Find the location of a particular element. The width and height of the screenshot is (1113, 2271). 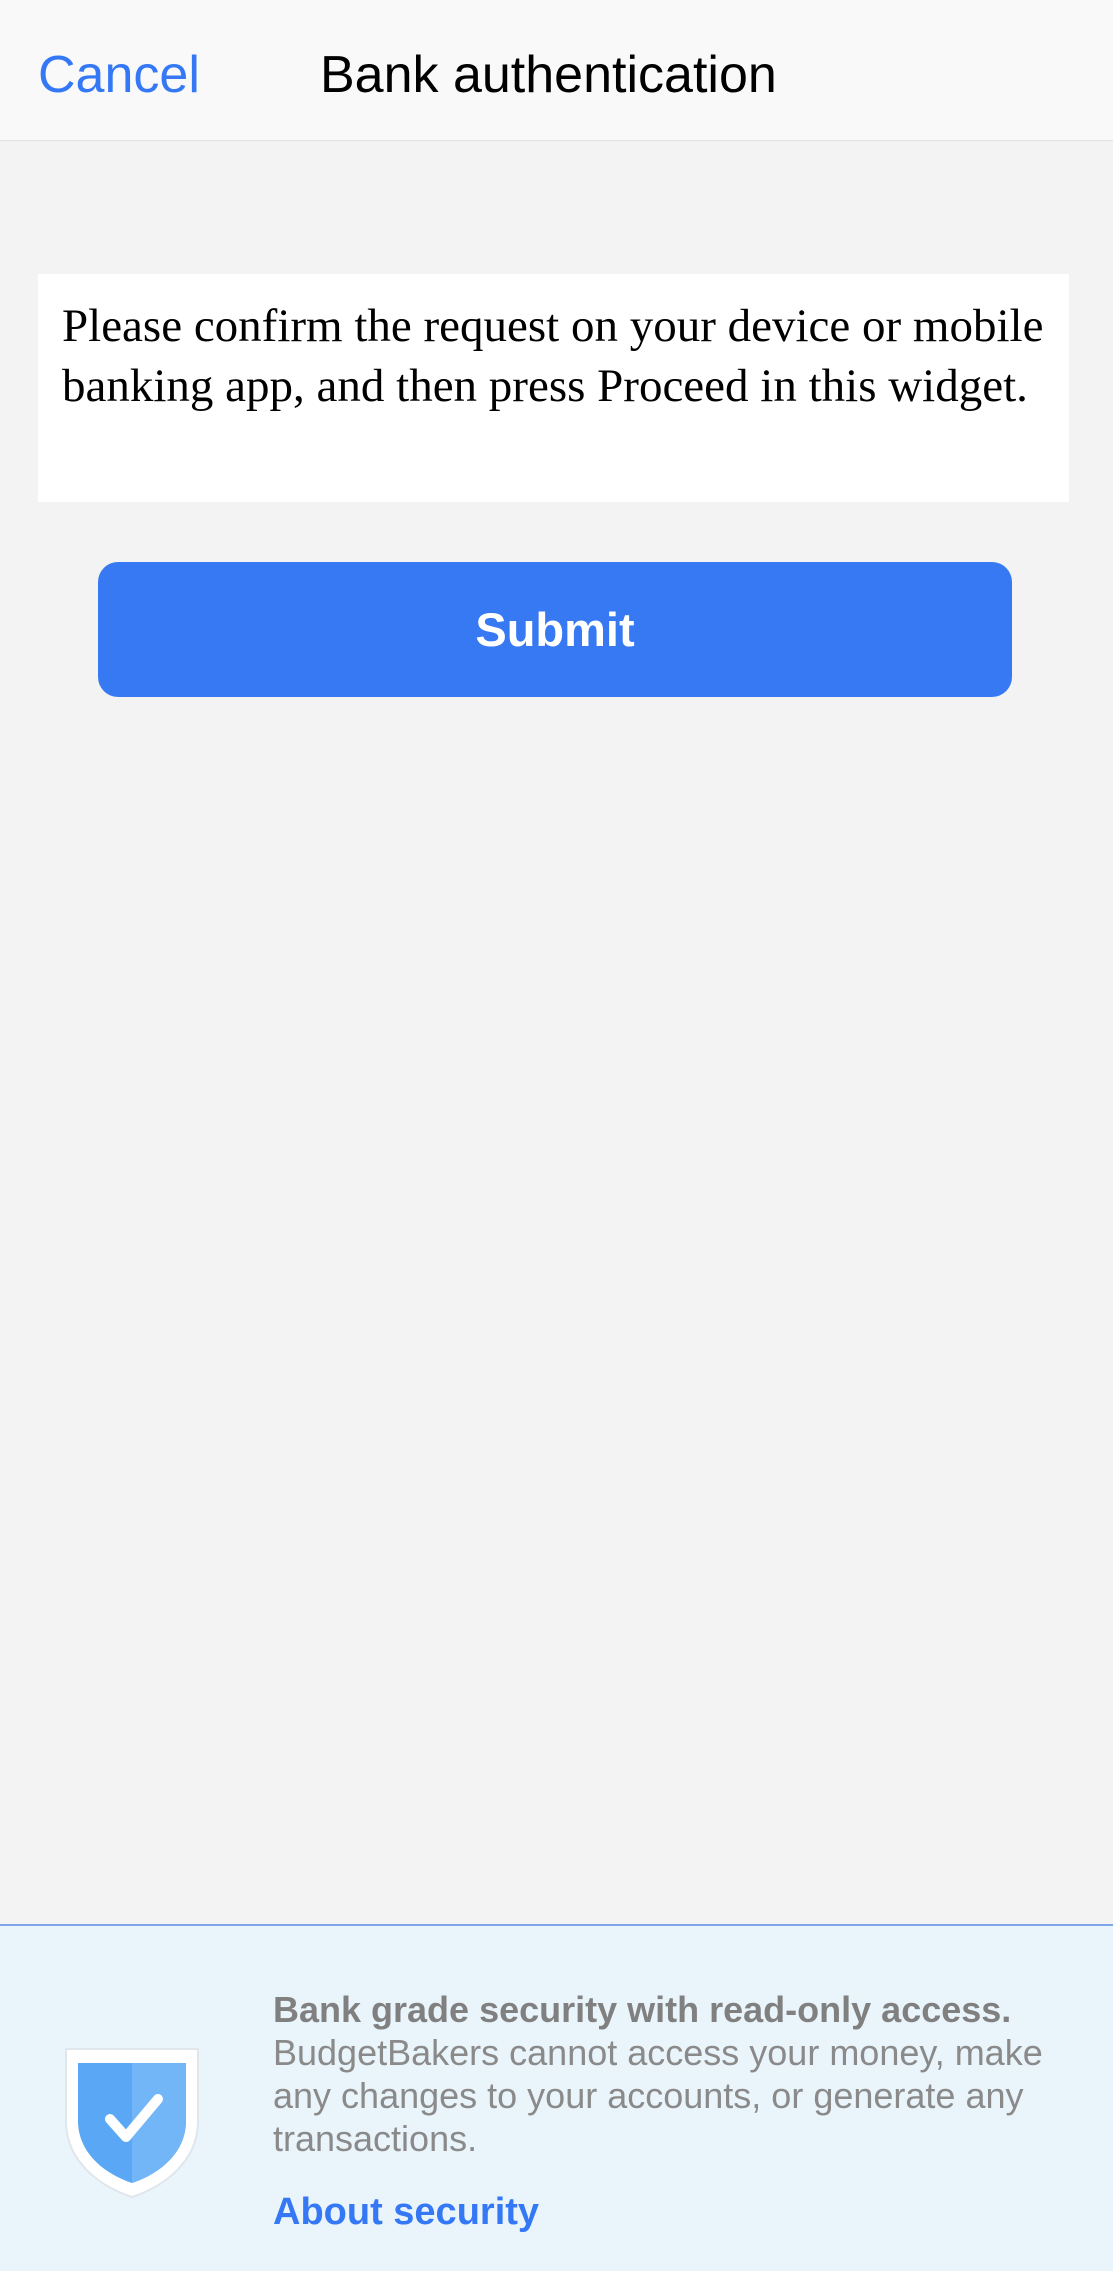

submit-button: Submit is located at coordinates (555, 629).